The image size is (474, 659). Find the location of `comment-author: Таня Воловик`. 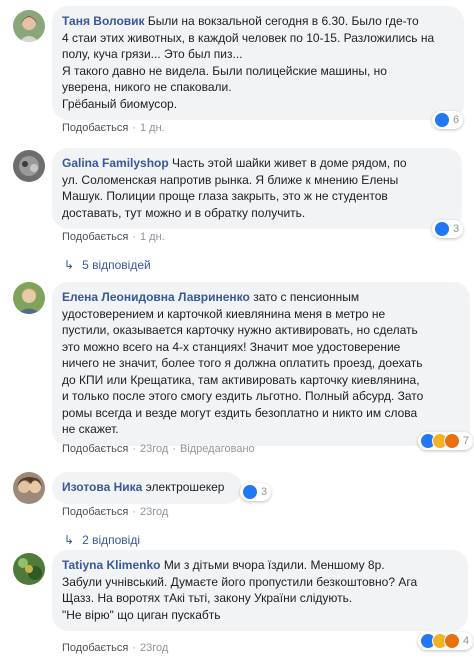

comment-author: Таня Воловик is located at coordinates (103, 21).